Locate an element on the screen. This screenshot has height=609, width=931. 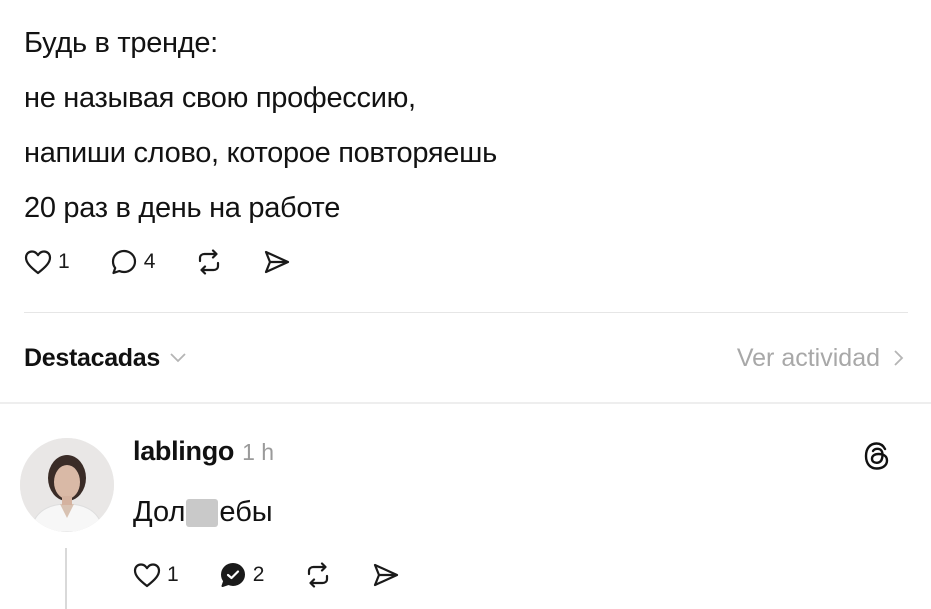
comment-count: 4 is located at coordinates (149, 261).